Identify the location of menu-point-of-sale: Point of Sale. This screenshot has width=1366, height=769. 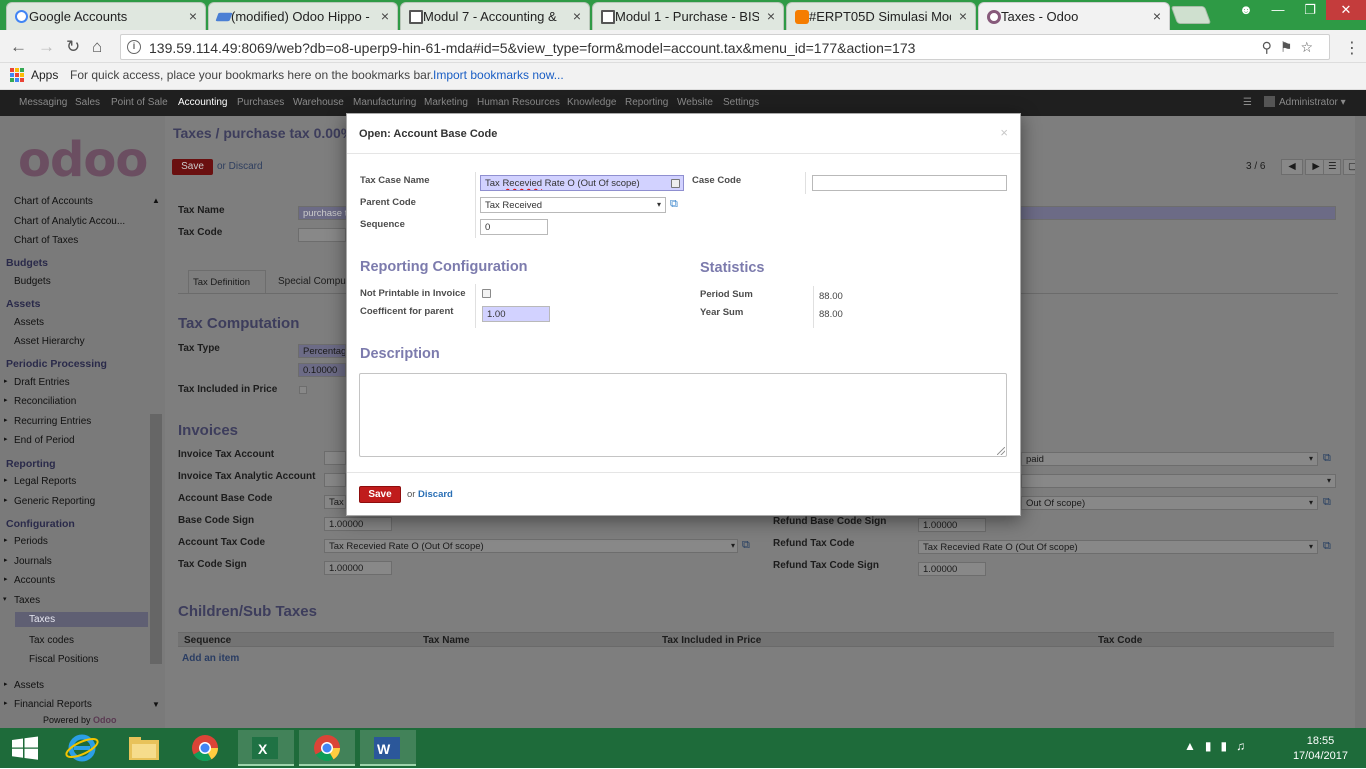
(139, 102).